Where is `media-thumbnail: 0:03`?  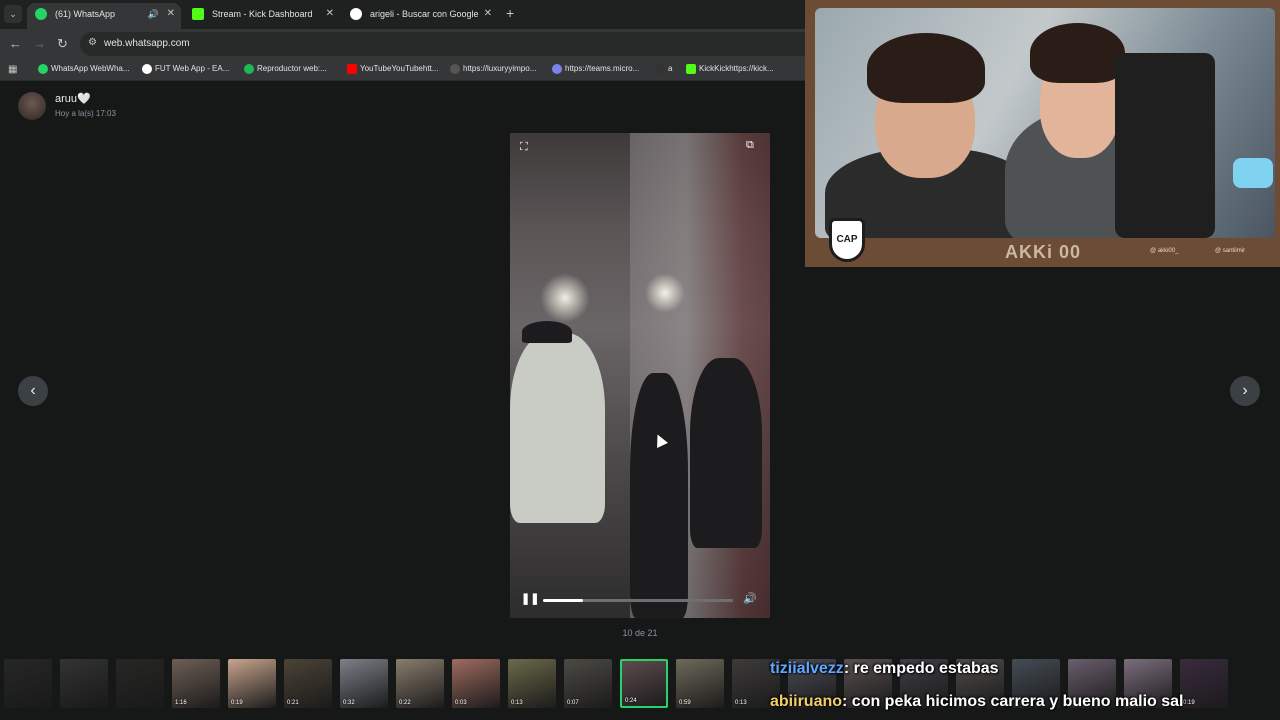
media-thumbnail: 0:03 is located at coordinates (476, 683).